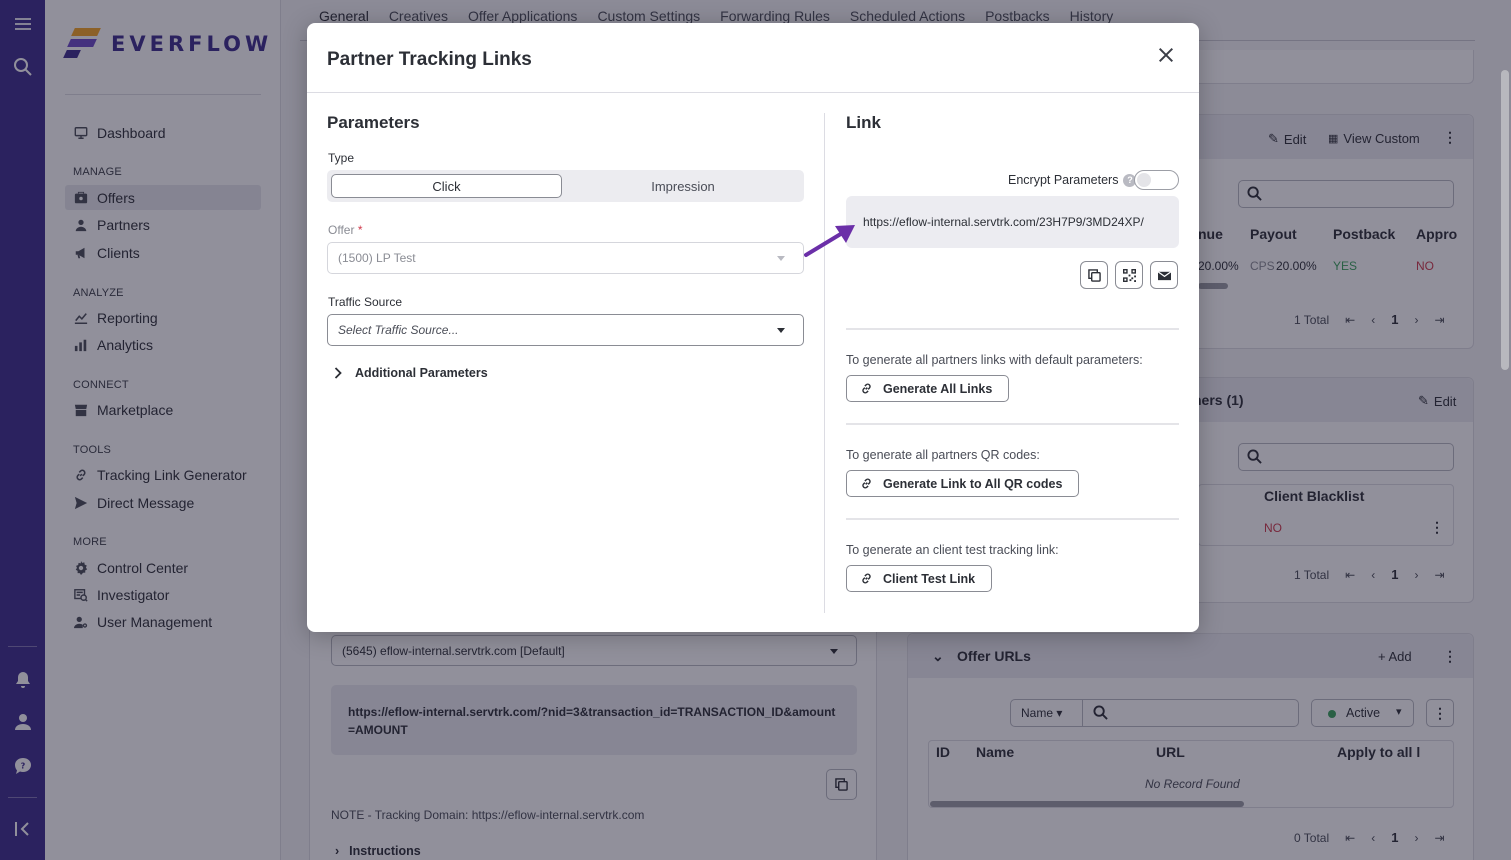 Image resolution: width=1511 pixels, height=860 pixels. What do you see at coordinates (829, 241) in the screenshot?
I see `annotation-arrow-icon` at bounding box center [829, 241].